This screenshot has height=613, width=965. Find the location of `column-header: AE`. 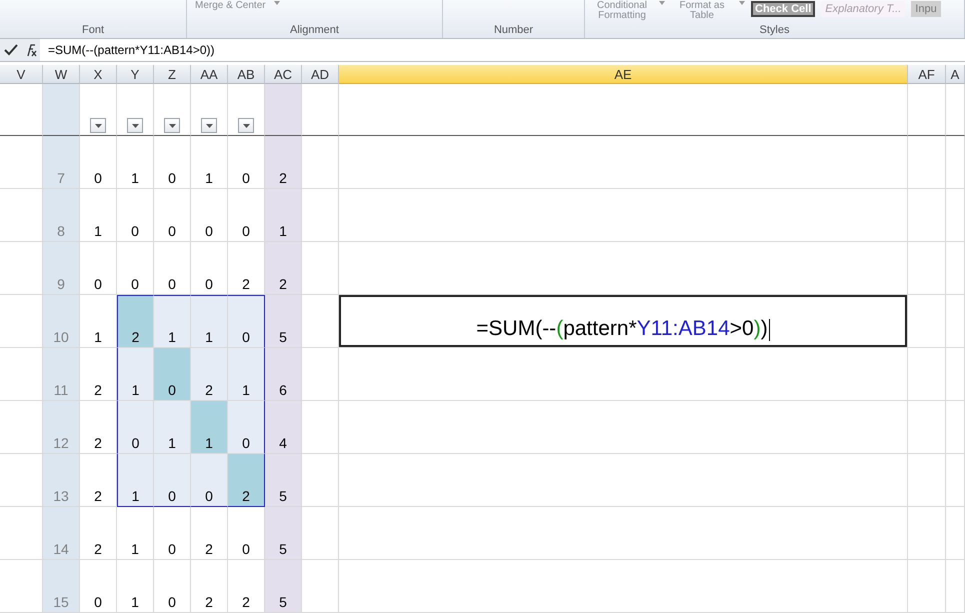

column-header: AE is located at coordinates (623, 74).